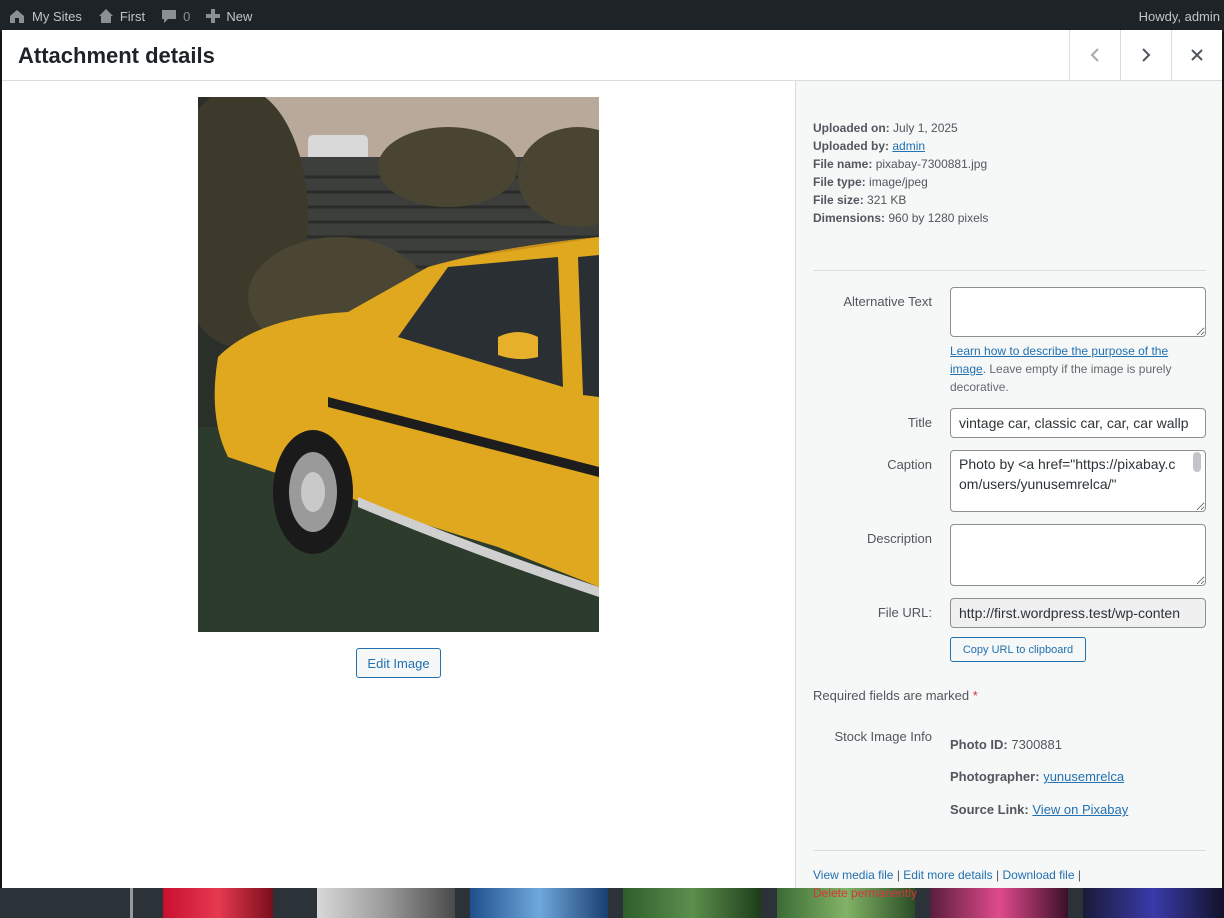 The width and height of the screenshot is (1224, 918). I want to click on required-fields-note: Required fields are marked *, so click(895, 695).